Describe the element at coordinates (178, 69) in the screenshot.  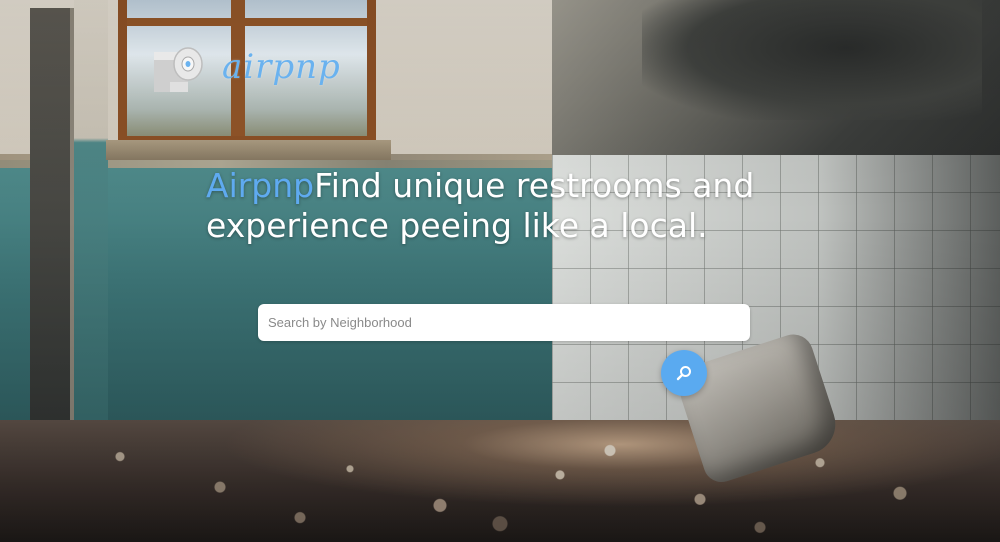
I see `toilet-paper-roll-icon` at that location.